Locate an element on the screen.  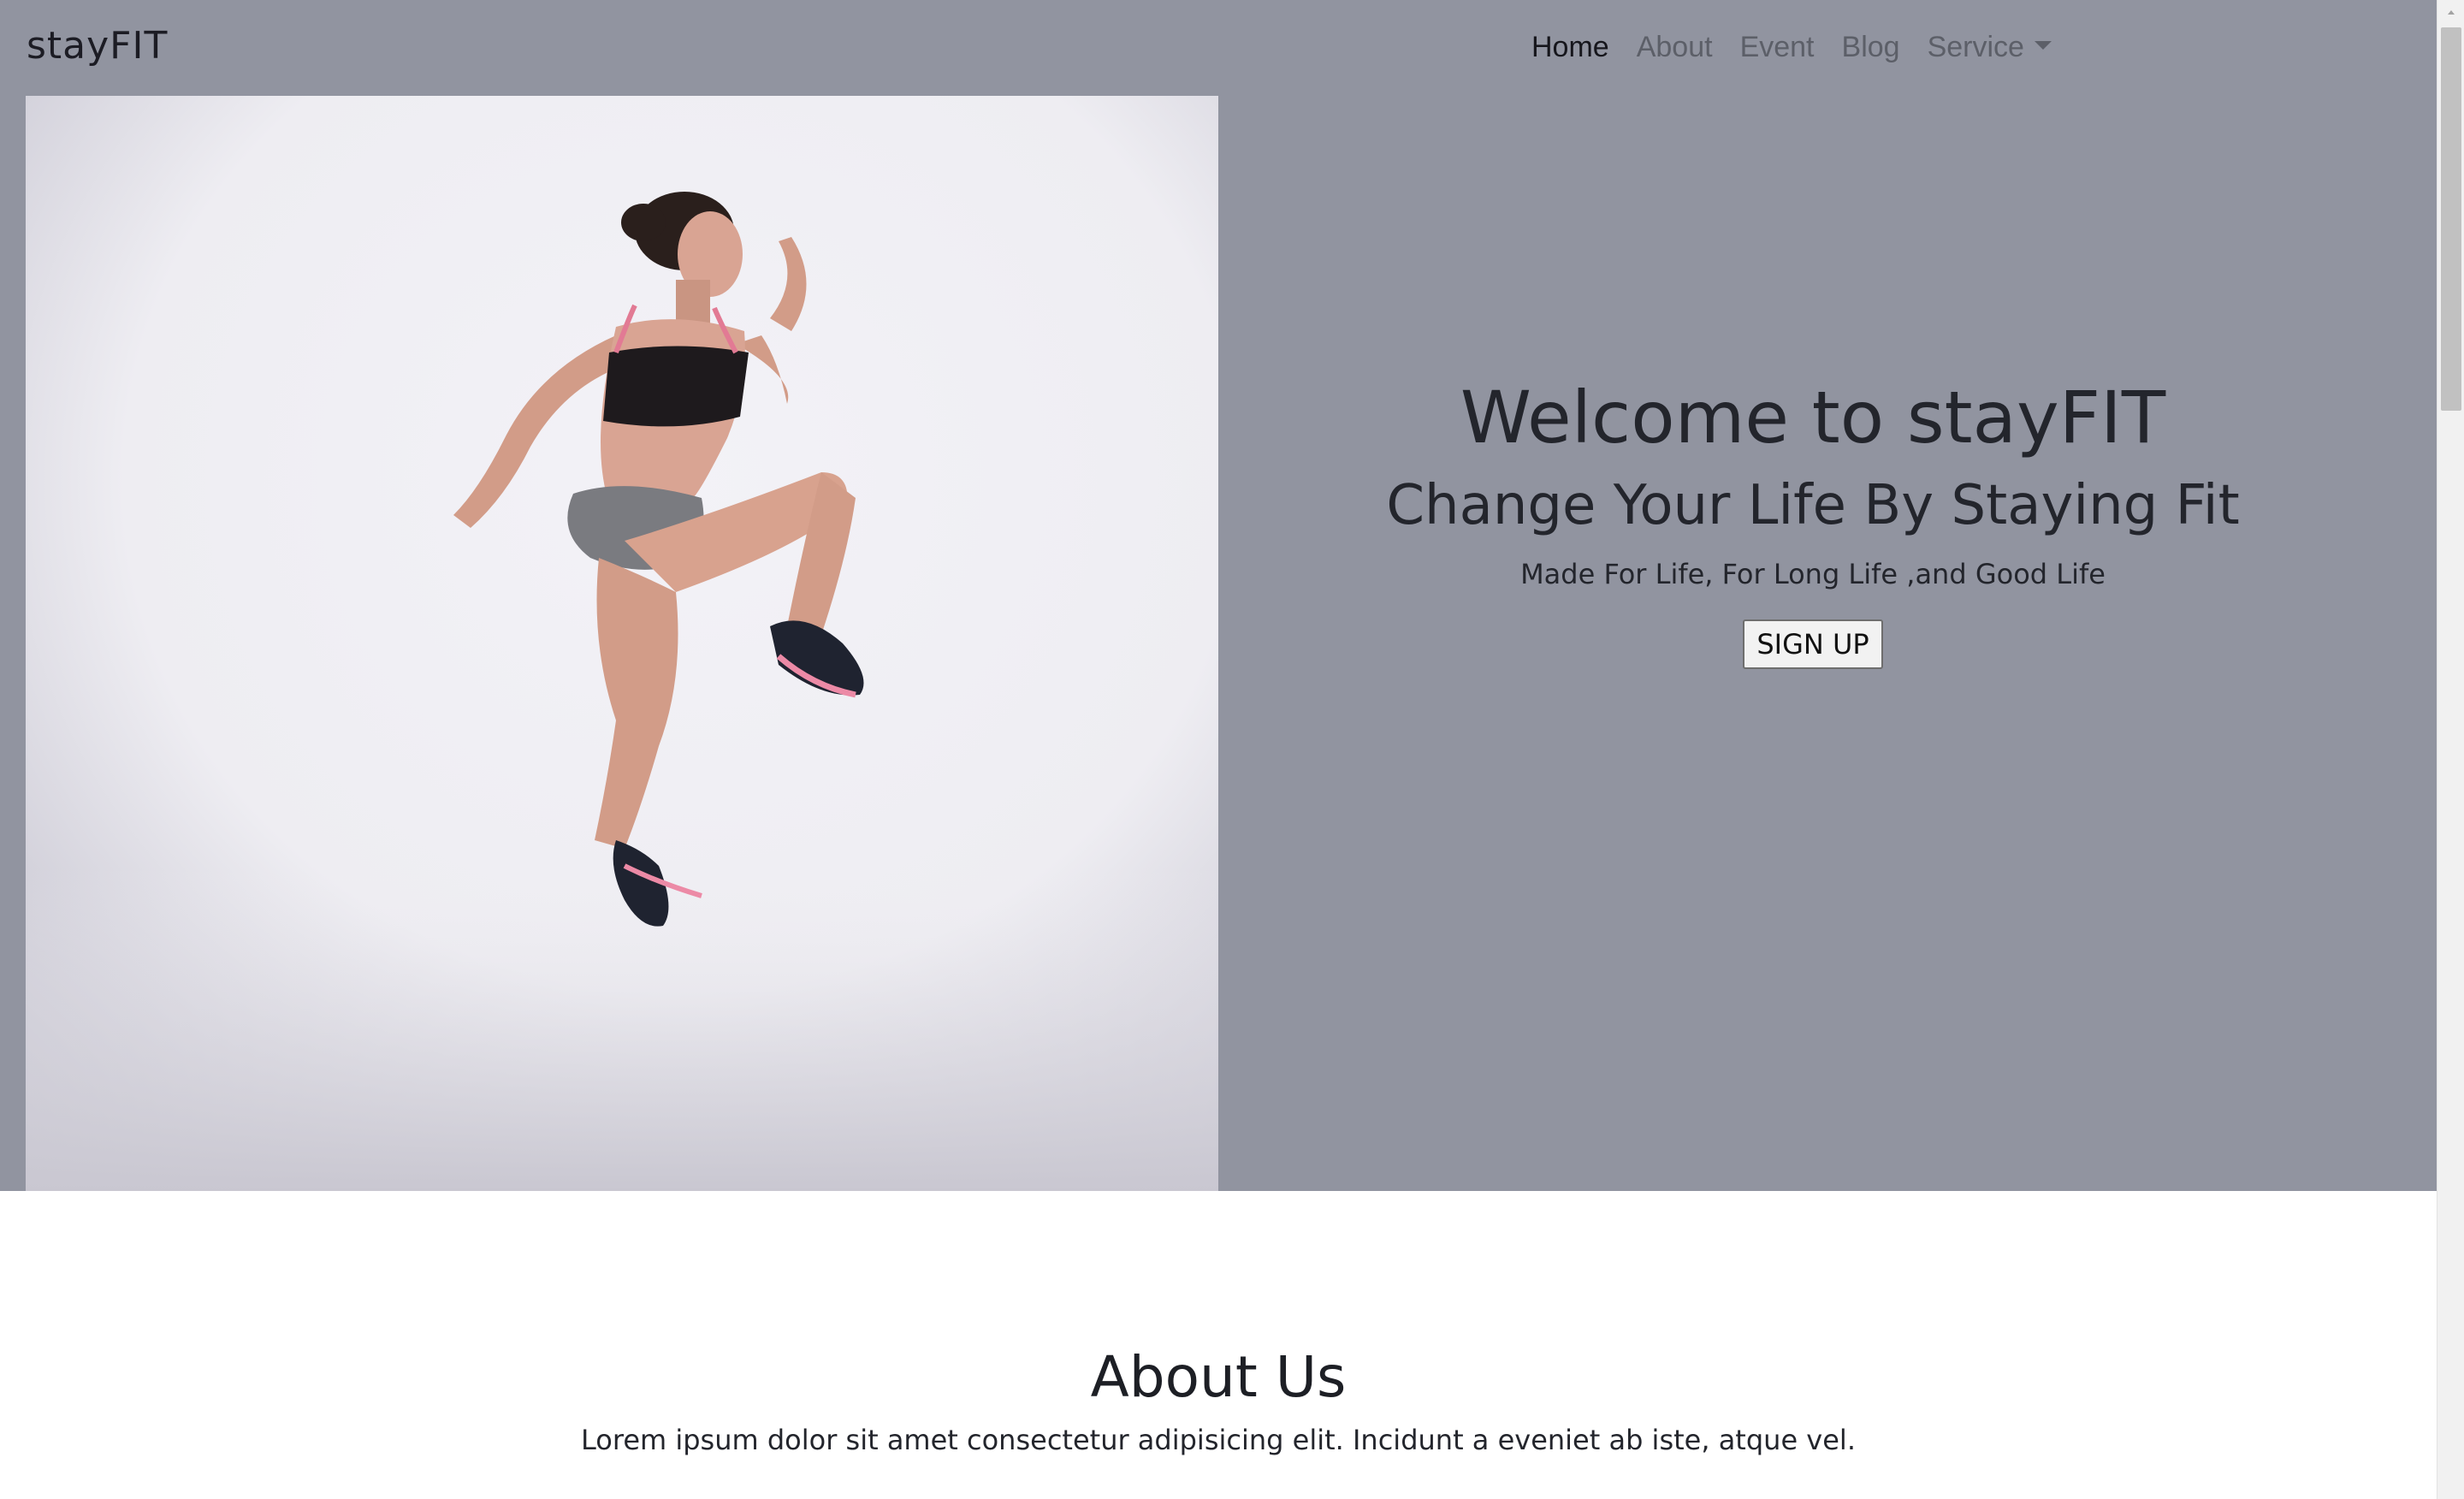
nav-about: About is located at coordinates (1675, 47).